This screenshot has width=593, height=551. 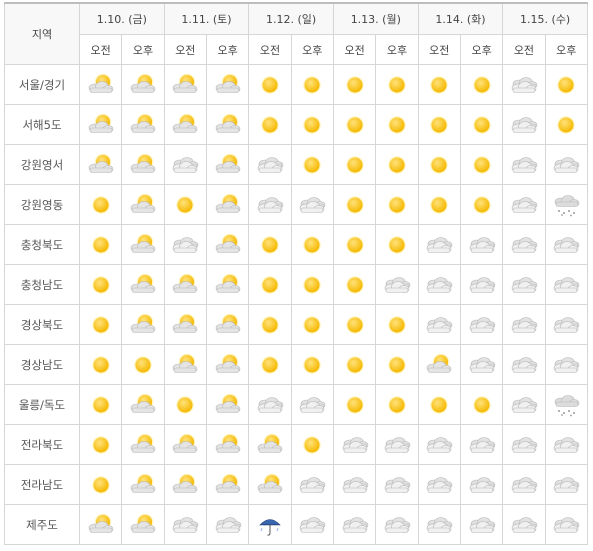 I want to click on snow-cloud-icon, so click(x=566, y=205).